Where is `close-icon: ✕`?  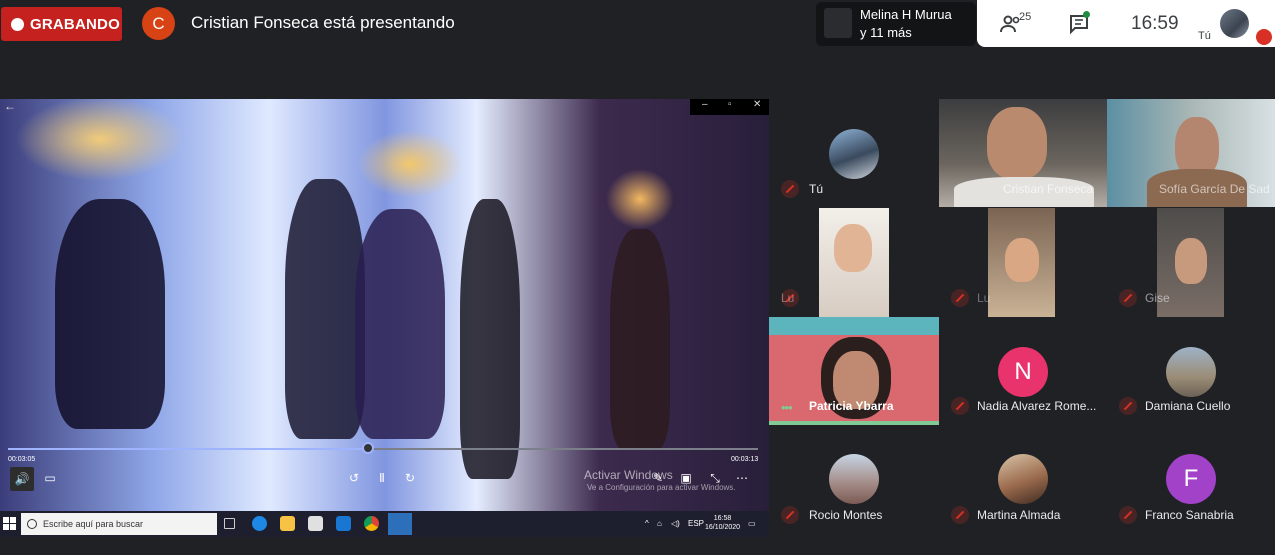 close-icon: ✕ is located at coordinates (757, 104).